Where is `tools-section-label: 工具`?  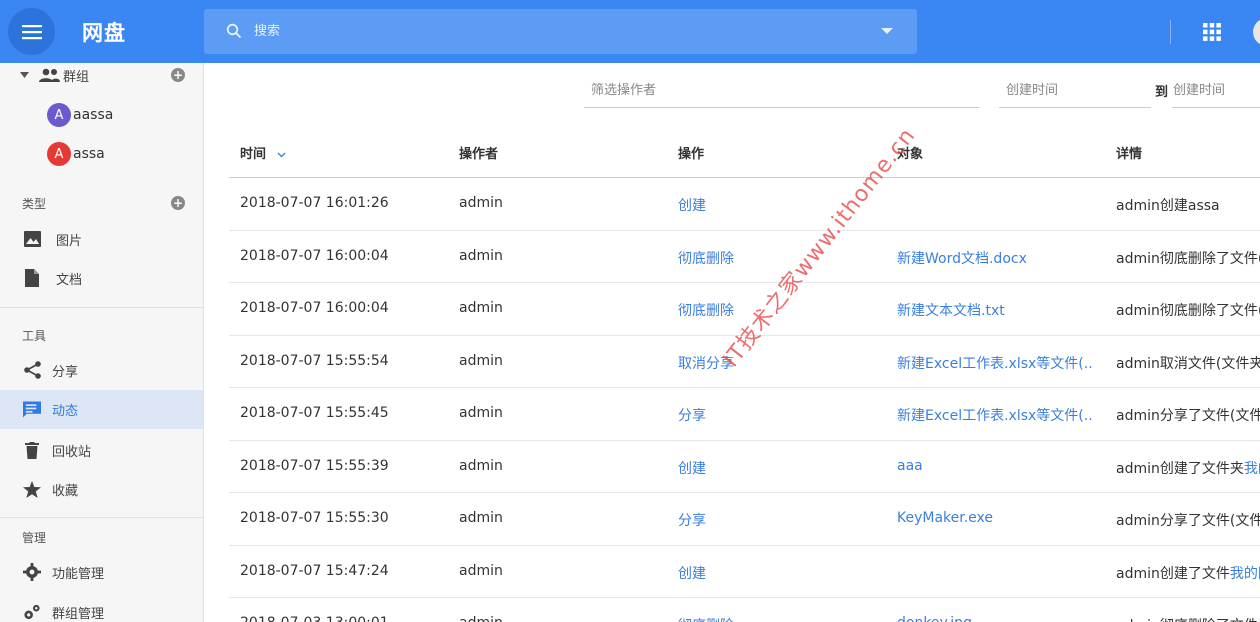
tools-section-label: 工具 is located at coordinates (34, 336).